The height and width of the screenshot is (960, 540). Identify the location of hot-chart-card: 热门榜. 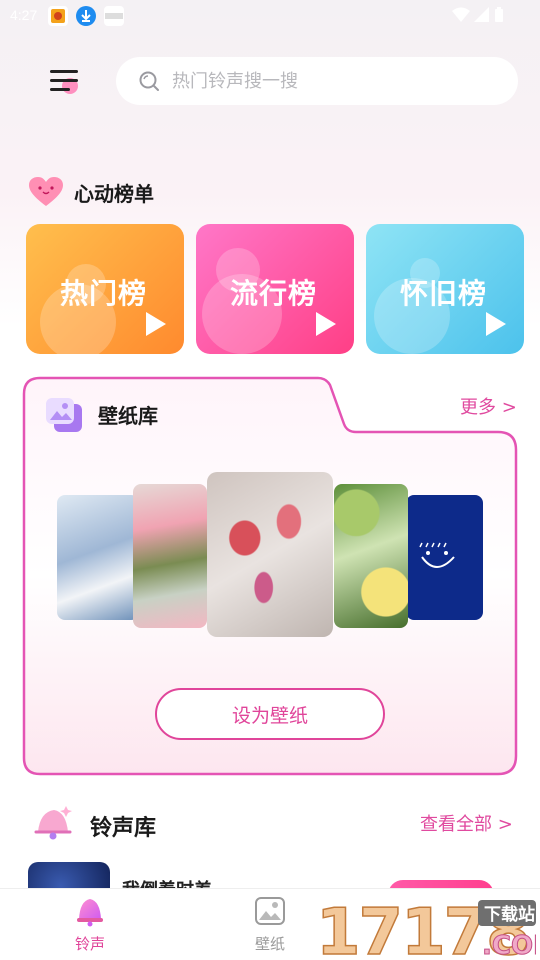
(105, 289).